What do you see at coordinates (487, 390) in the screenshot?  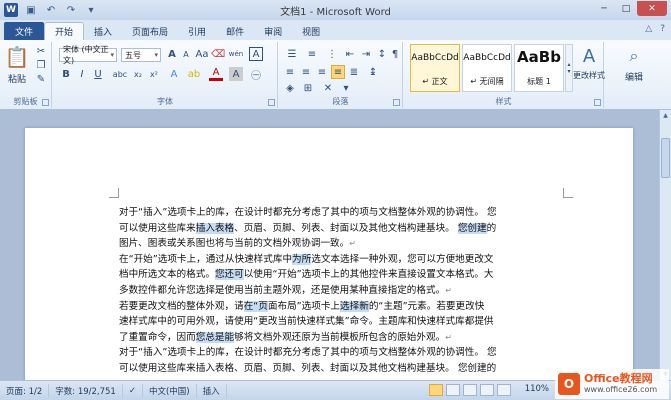 I see `outline-icon` at bounding box center [487, 390].